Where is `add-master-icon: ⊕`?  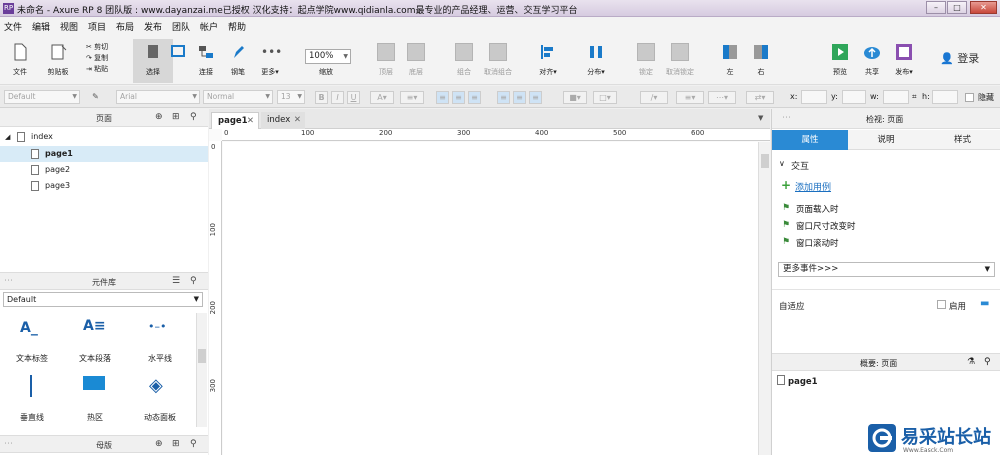
add-master-icon: ⊕ is located at coordinates (159, 444).